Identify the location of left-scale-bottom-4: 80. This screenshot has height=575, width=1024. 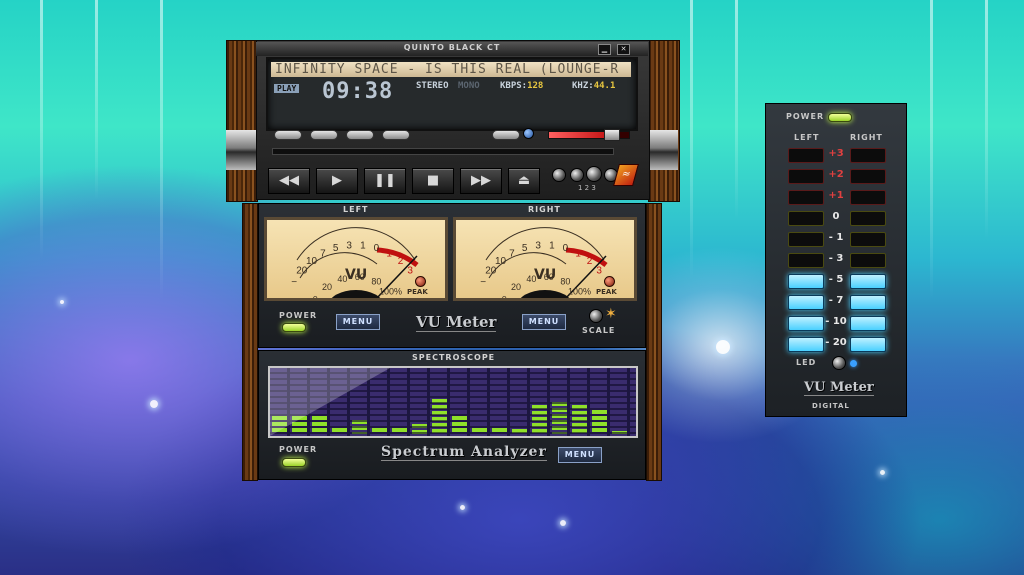
(376, 282).